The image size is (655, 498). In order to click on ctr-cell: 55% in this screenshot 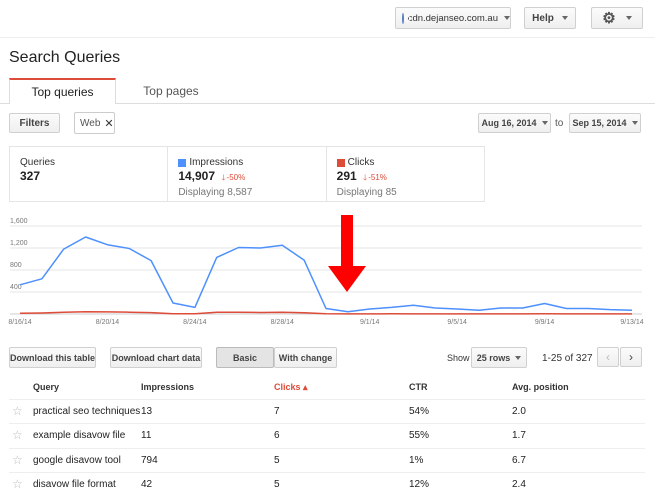, I will do `click(419, 435)`.